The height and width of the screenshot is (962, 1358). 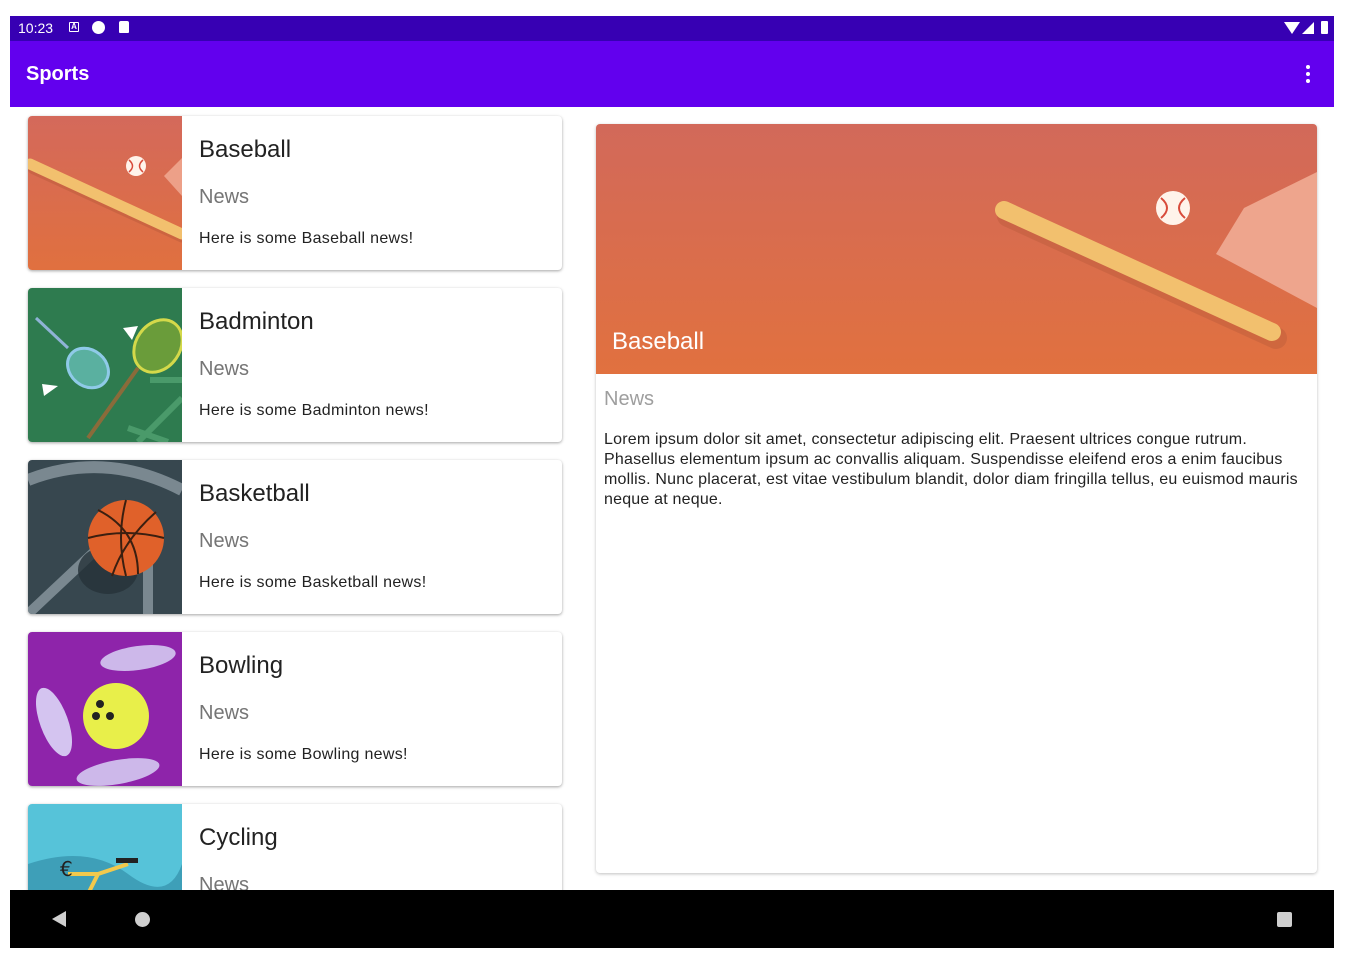 I want to click on status-time: 10:23, so click(x=36, y=28).